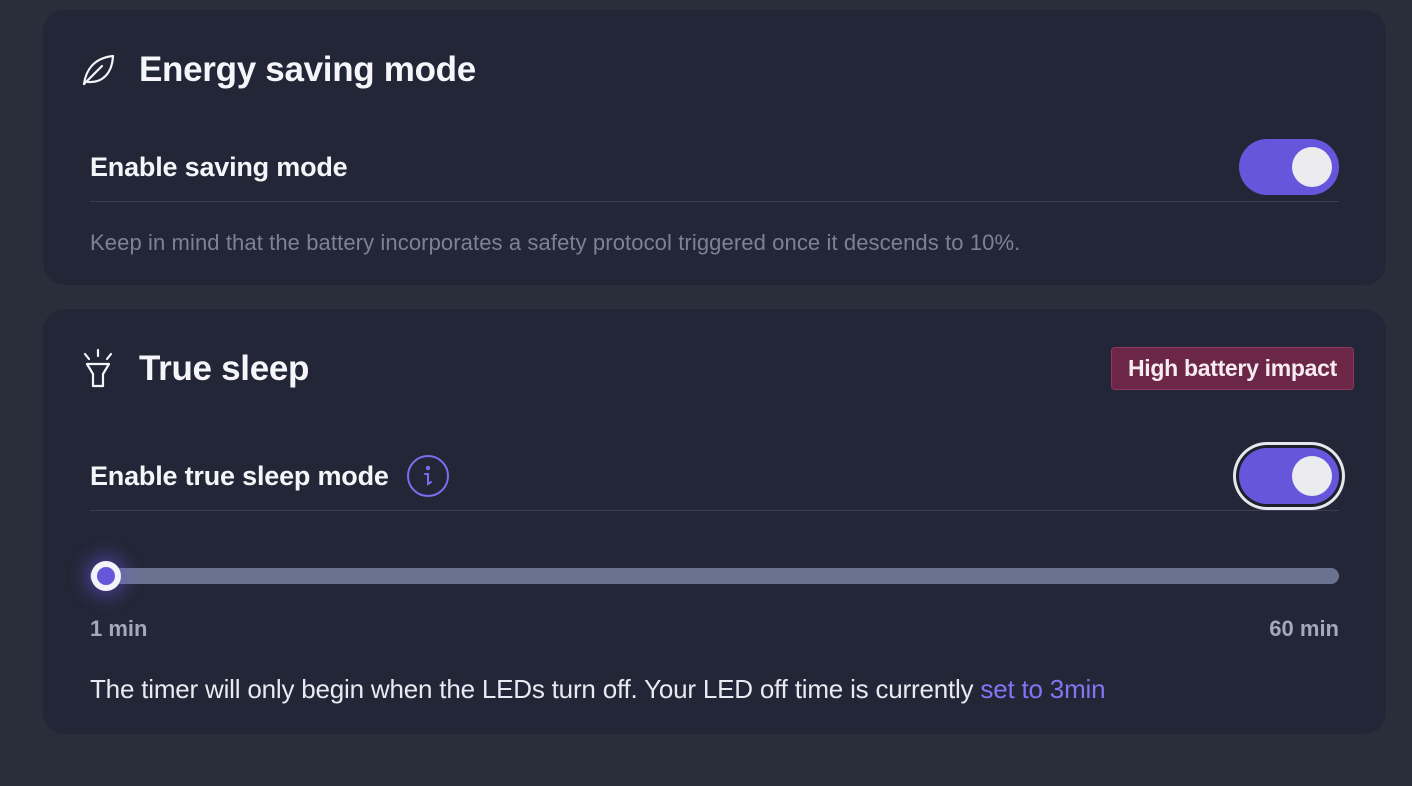 Image resolution: width=1412 pixels, height=786 pixels. I want to click on energy-saving-title: Energy saving mode, so click(307, 69).